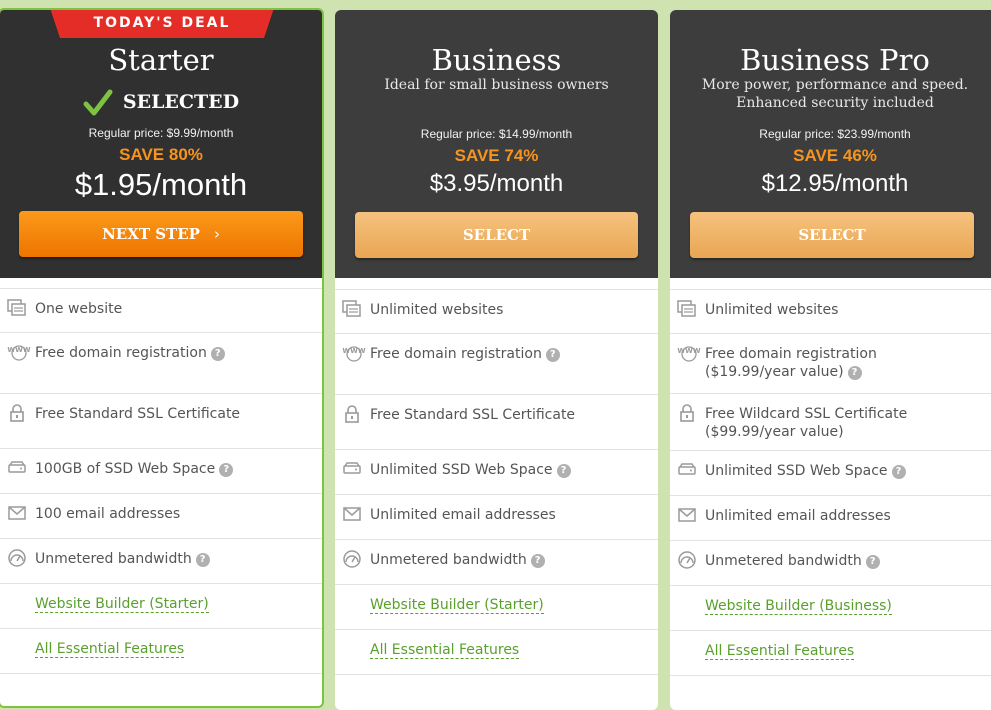 The image size is (991, 710). Describe the element at coordinates (98, 102) in the screenshot. I see `checkmark-icon` at that location.